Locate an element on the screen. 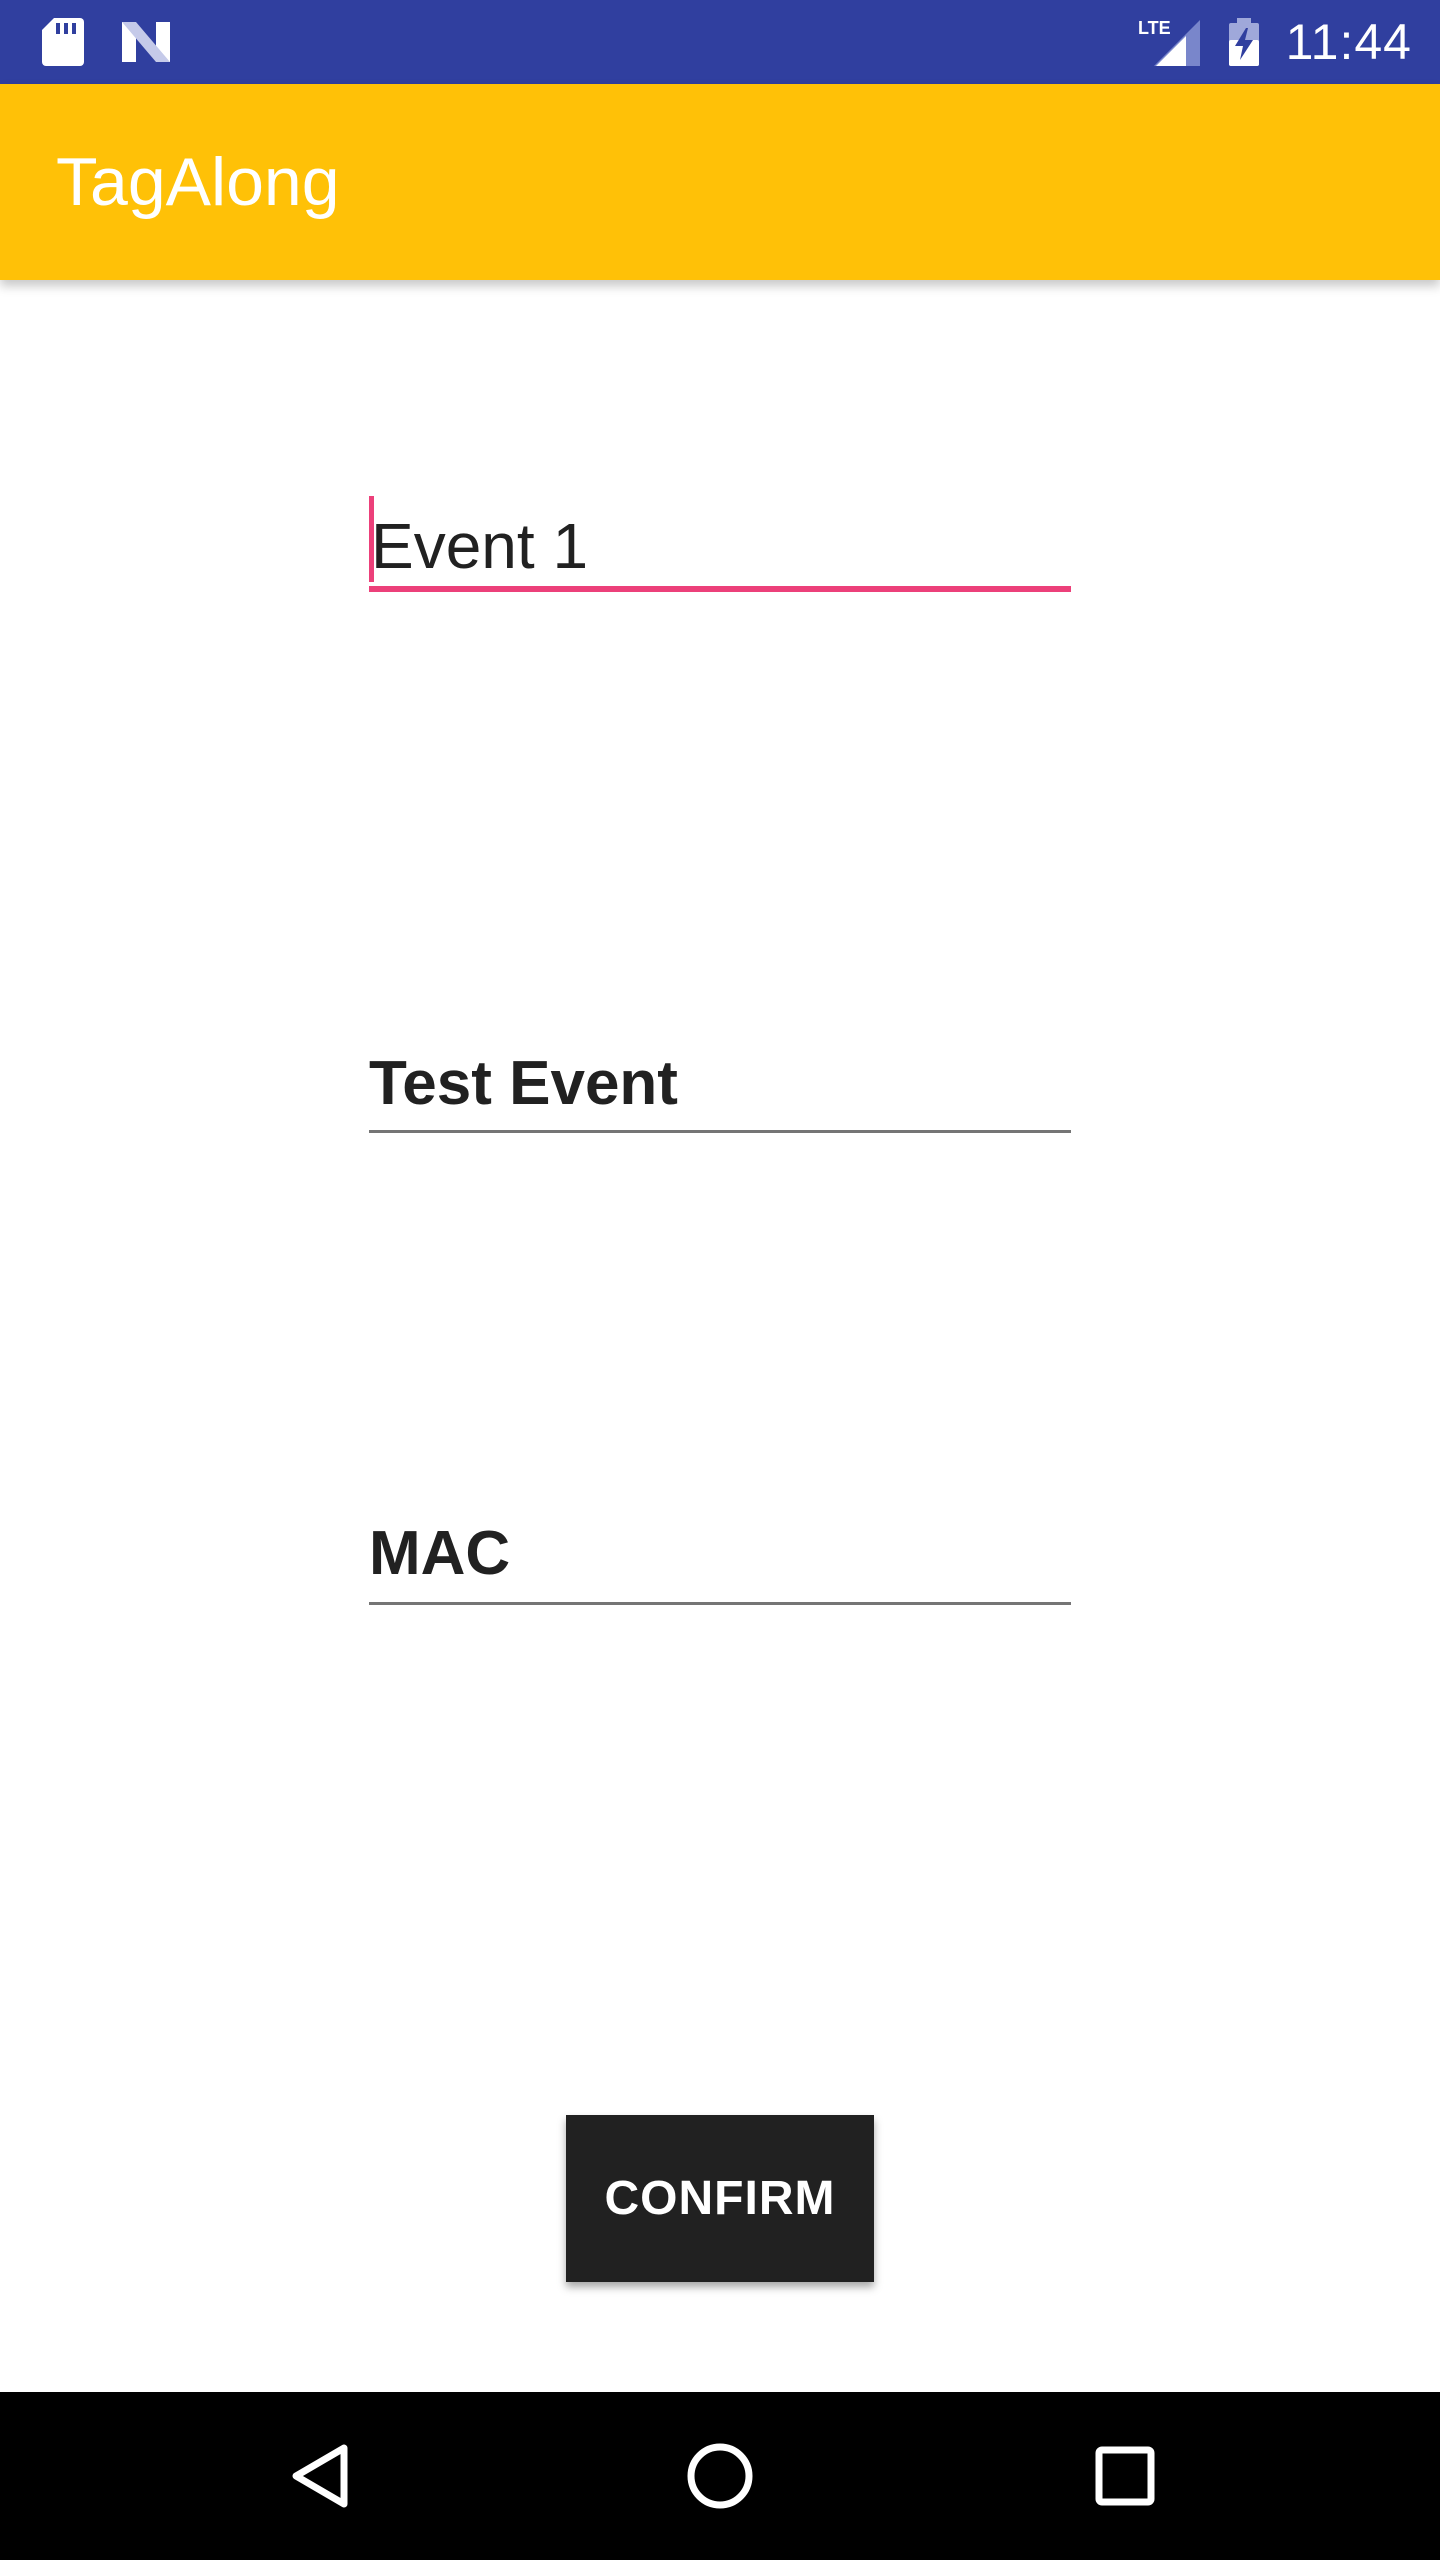  n-notification-icon is located at coordinates (146, 42).